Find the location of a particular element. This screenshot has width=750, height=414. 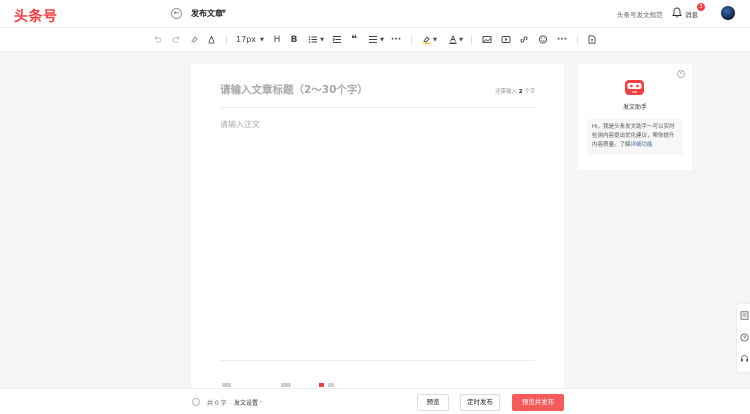

assistant-link-prefix: 了解 is located at coordinates (625, 145).